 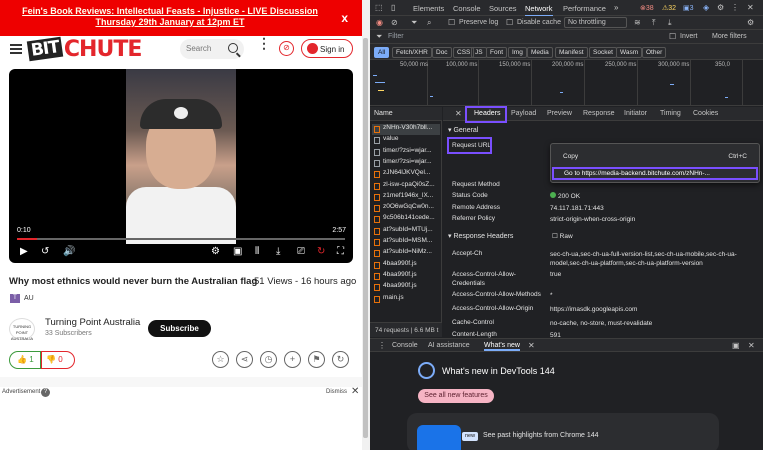 What do you see at coordinates (292, 359) in the screenshot?
I see `add-playlist-icon: +` at bounding box center [292, 359].